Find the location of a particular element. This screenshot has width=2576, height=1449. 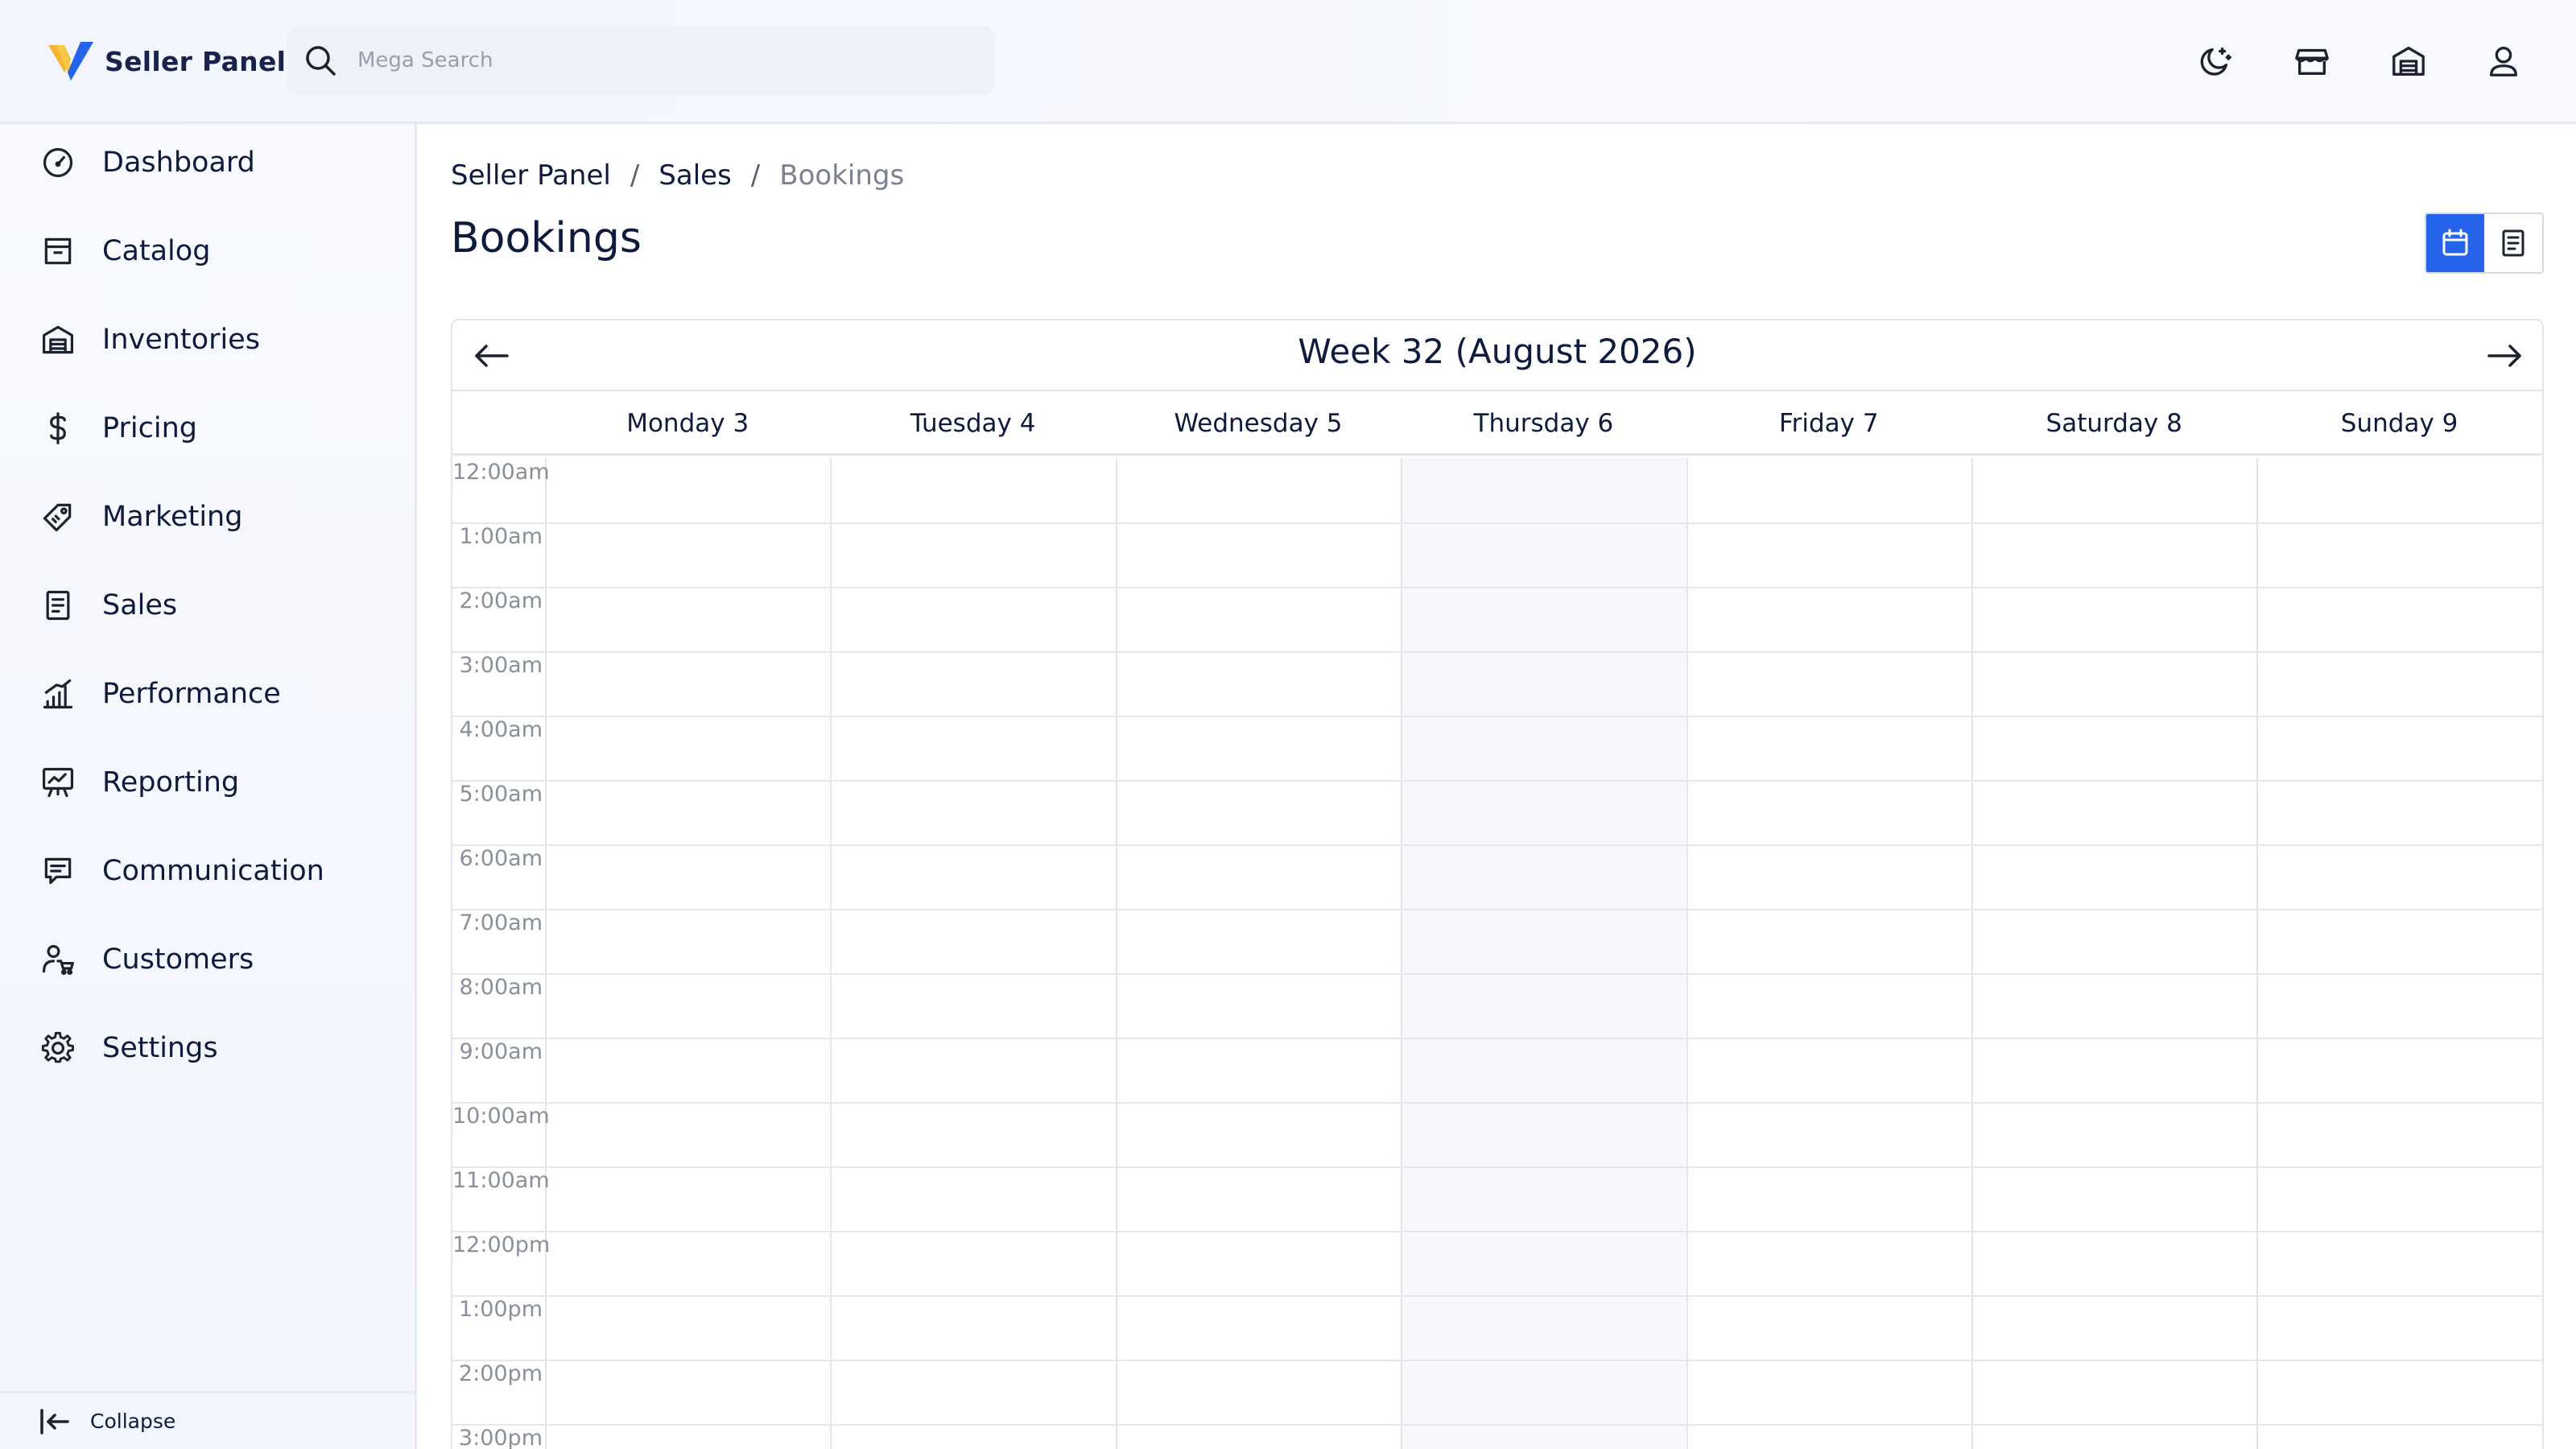

time-label: 2:00pm is located at coordinates (500, 1373).